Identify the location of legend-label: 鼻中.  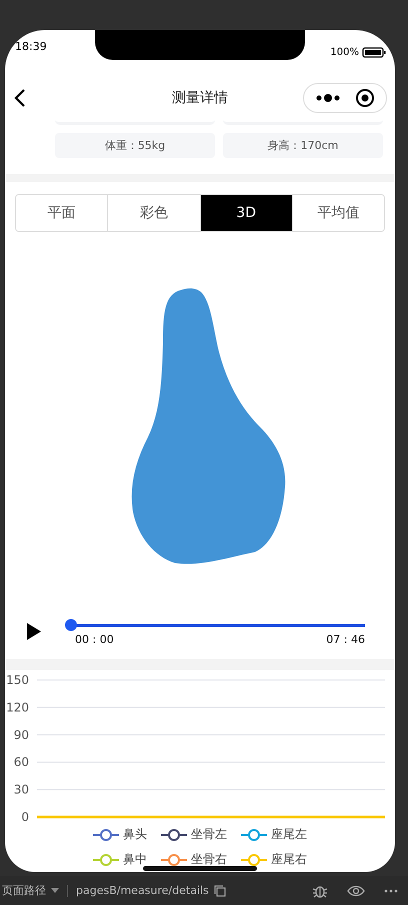
(135, 859).